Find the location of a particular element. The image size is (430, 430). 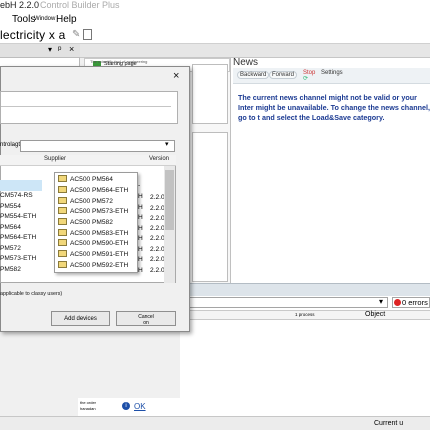

dropdown-item-label: AC500 PM582 is located at coordinates (91, 222).